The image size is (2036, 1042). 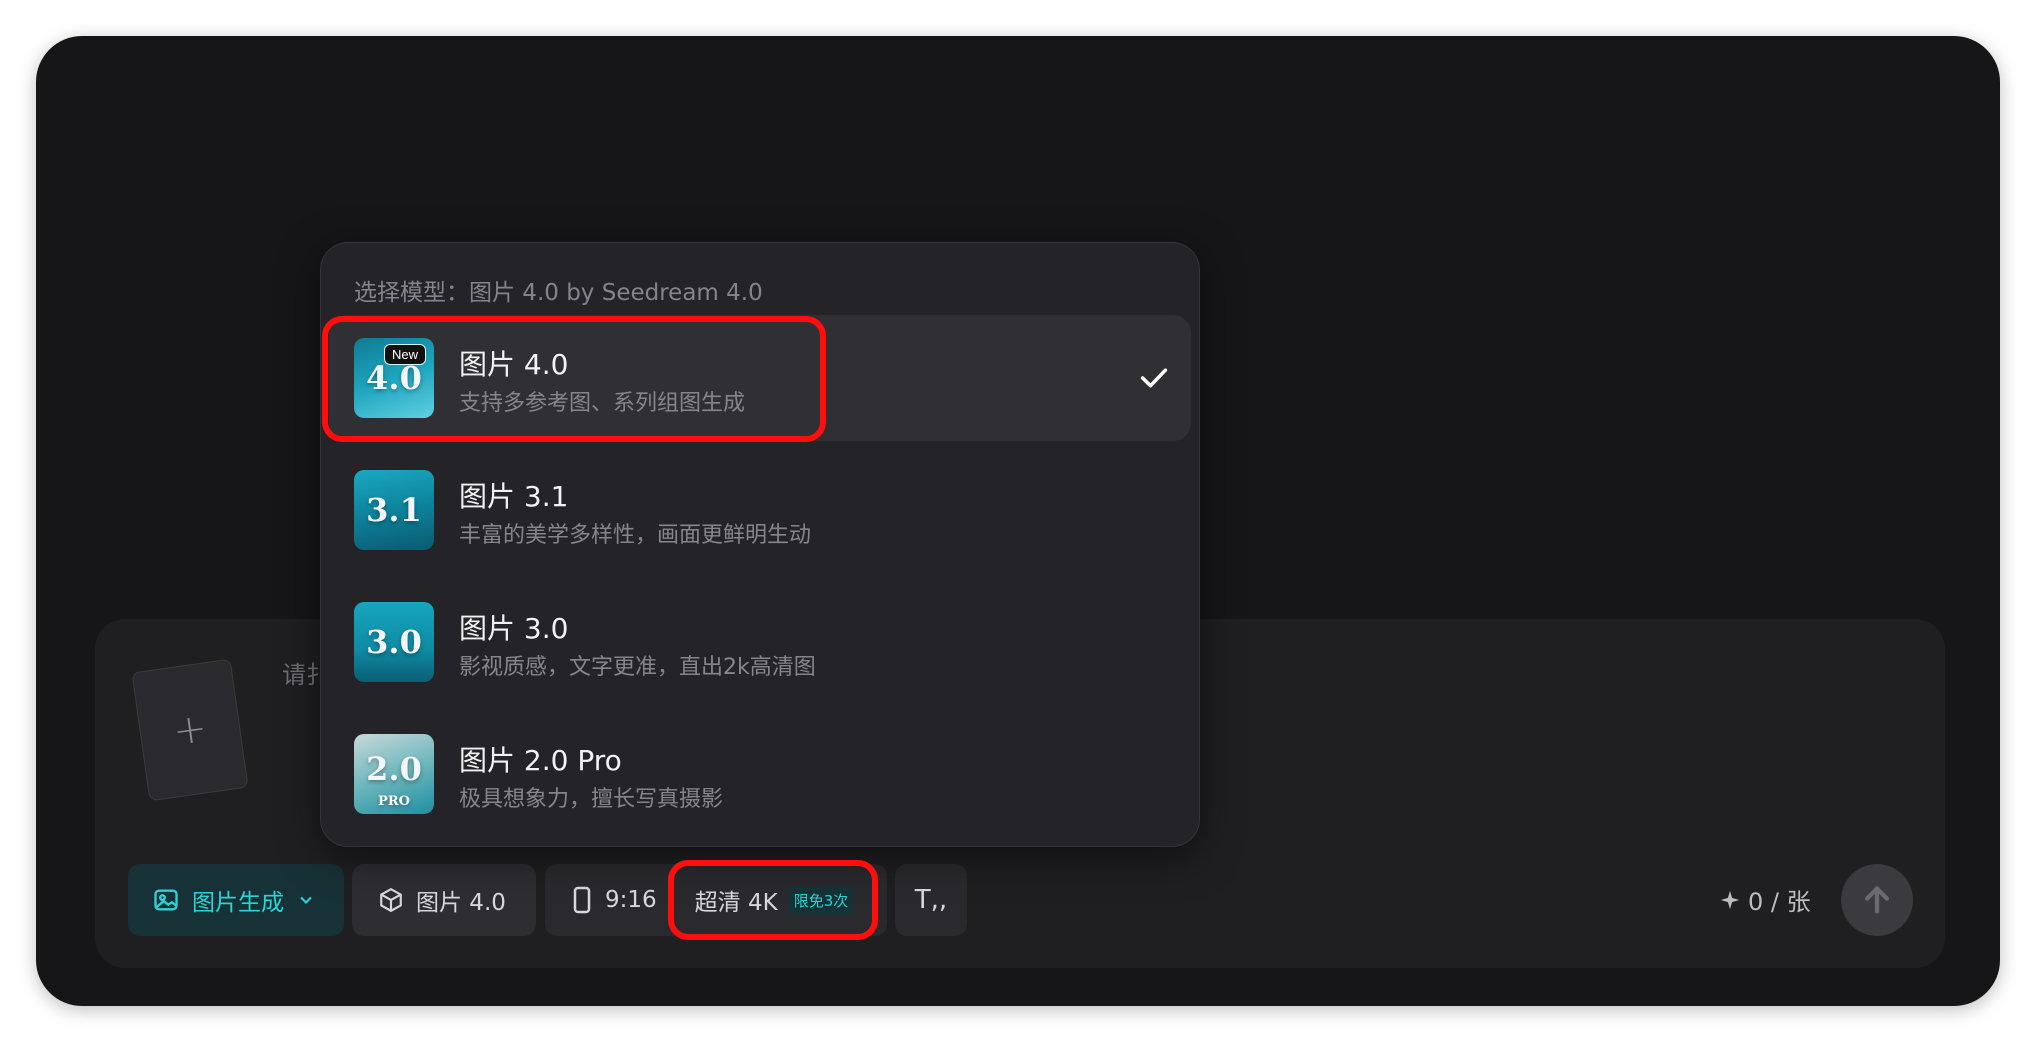 I want to click on model-thumbnail: 3.1, so click(x=394, y=510).